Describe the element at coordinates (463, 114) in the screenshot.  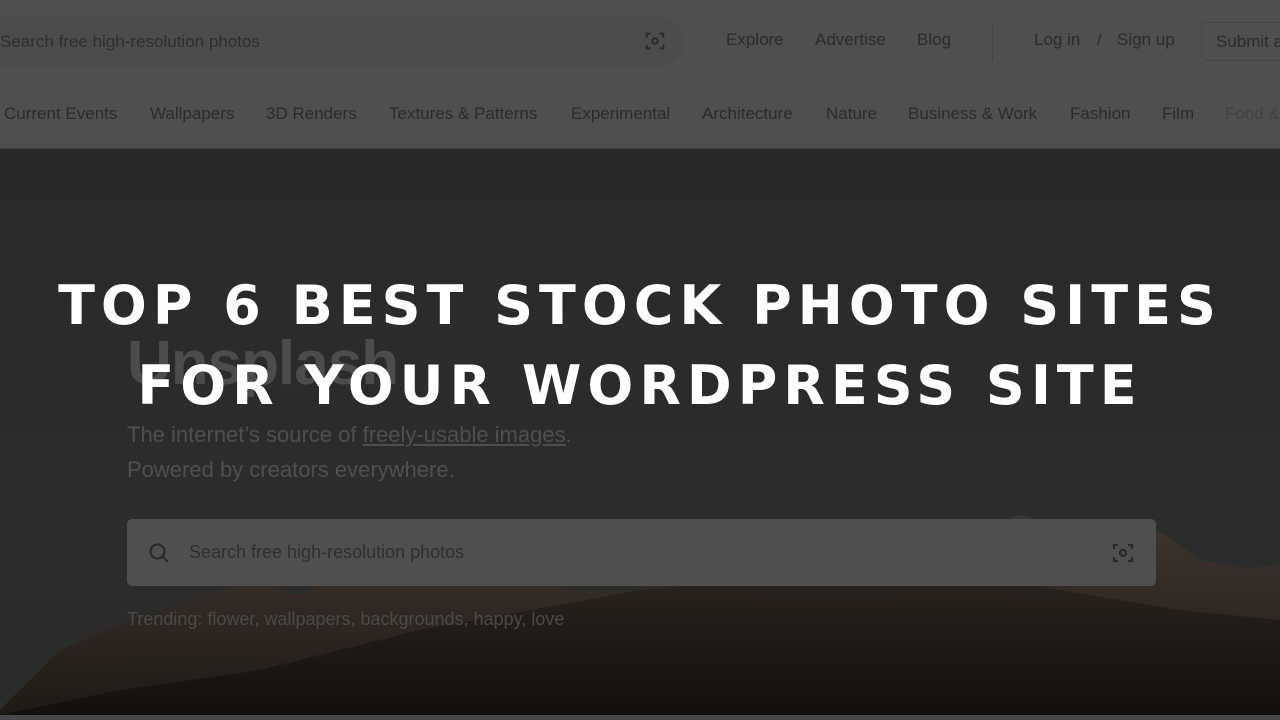
I see `category-textures-patterns: Textures & Patterns` at that location.